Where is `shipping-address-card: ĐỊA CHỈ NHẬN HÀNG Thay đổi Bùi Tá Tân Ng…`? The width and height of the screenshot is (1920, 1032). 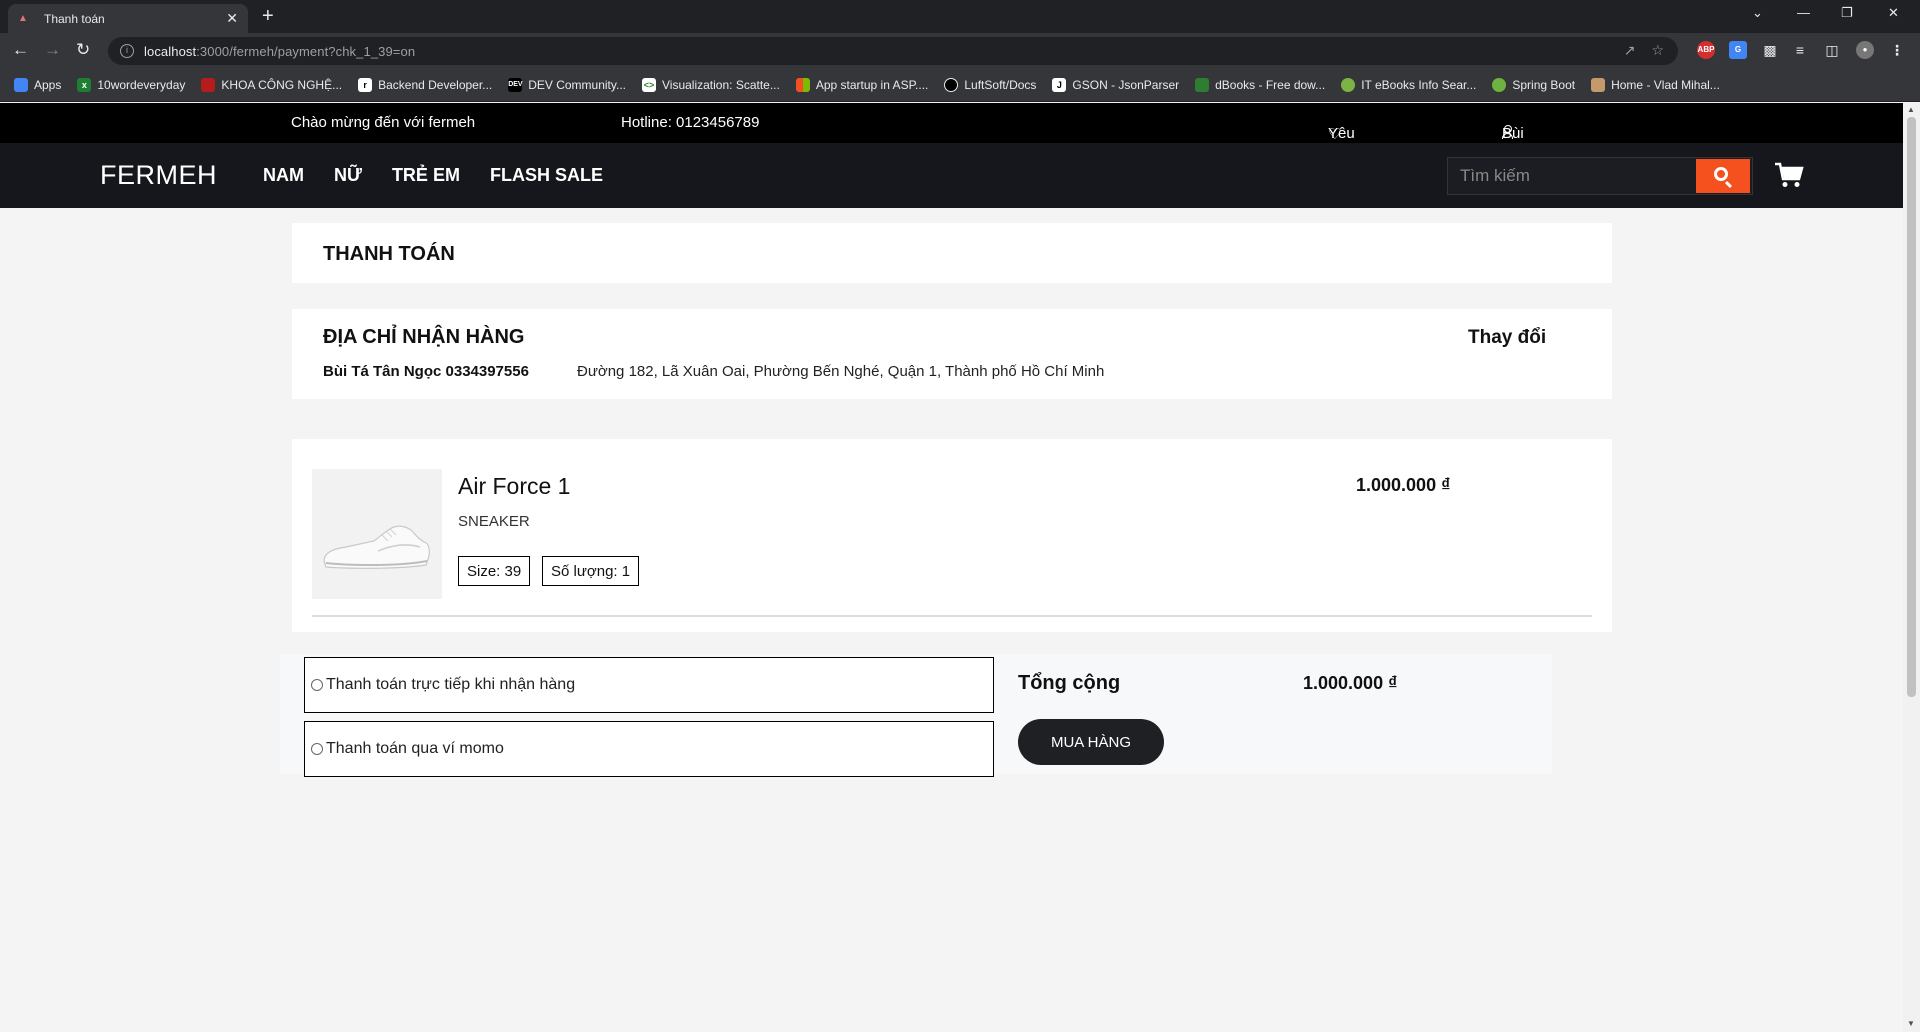
shipping-address-card: ĐỊA CHỈ NHẬN HÀNG Thay đổi Bùi Tá Tân Ng… is located at coordinates (952, 354).